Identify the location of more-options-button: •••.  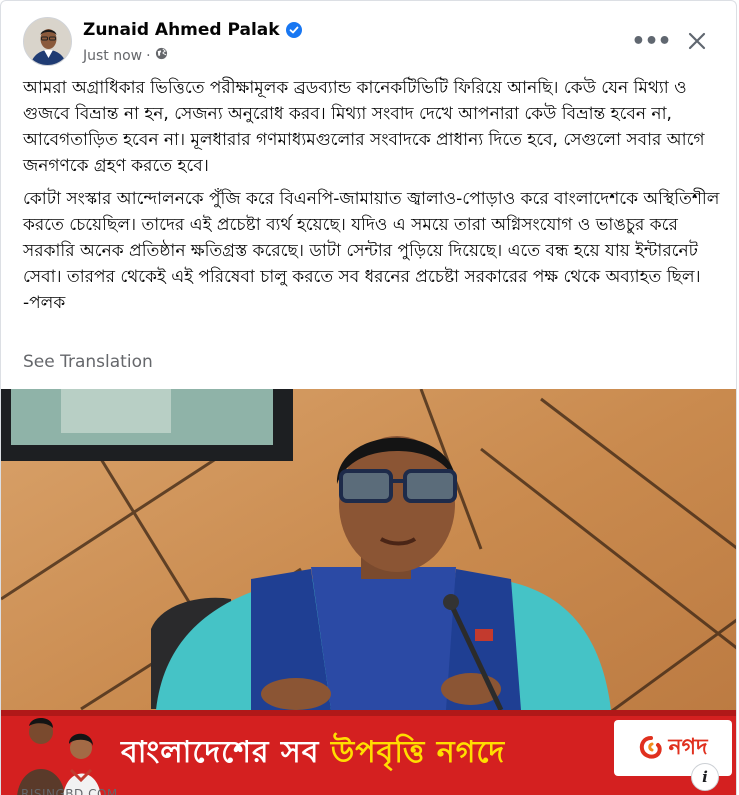
(651, 41).